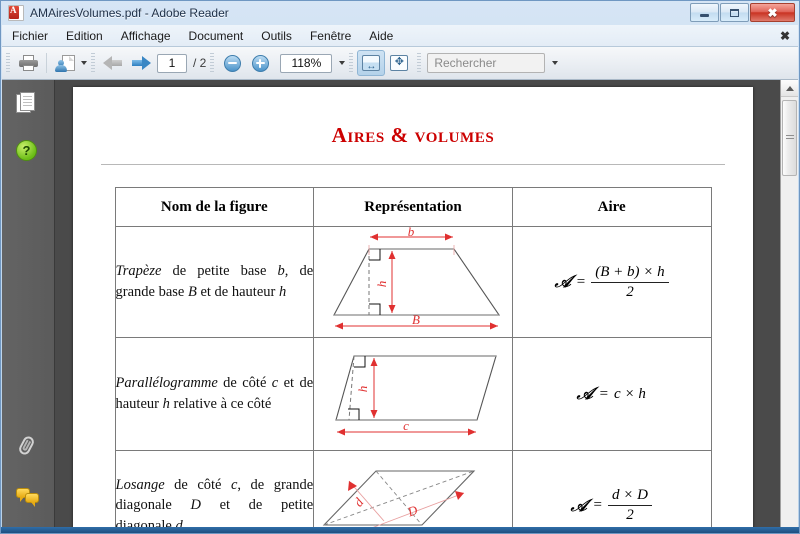  What do you see at coordinates (200, 63) in the screenshot?
I see `page-total-label: / 2` at bounding box center [200, 63].